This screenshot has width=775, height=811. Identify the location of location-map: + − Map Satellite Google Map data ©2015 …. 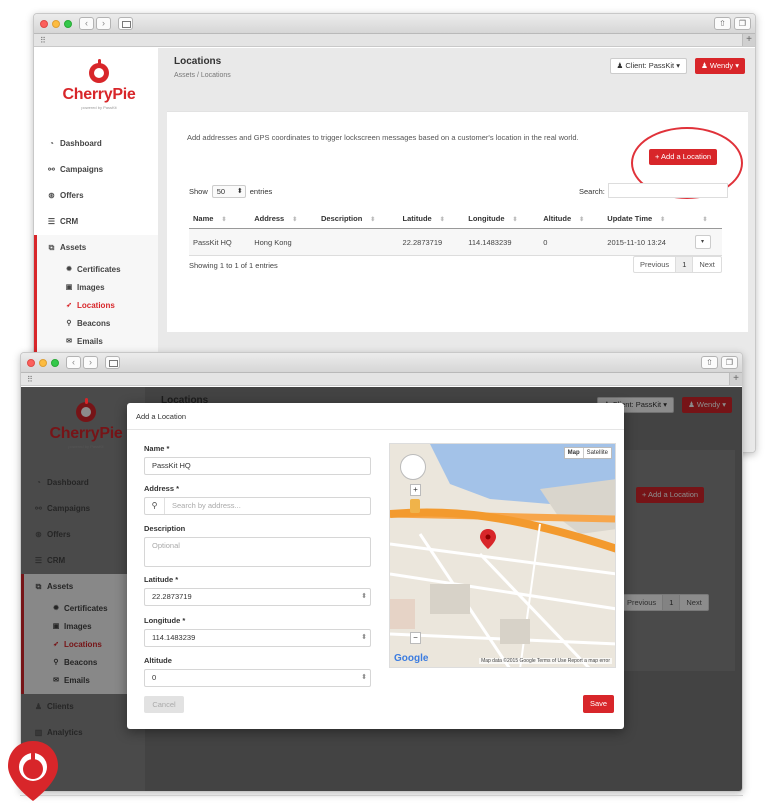
(502, 555).